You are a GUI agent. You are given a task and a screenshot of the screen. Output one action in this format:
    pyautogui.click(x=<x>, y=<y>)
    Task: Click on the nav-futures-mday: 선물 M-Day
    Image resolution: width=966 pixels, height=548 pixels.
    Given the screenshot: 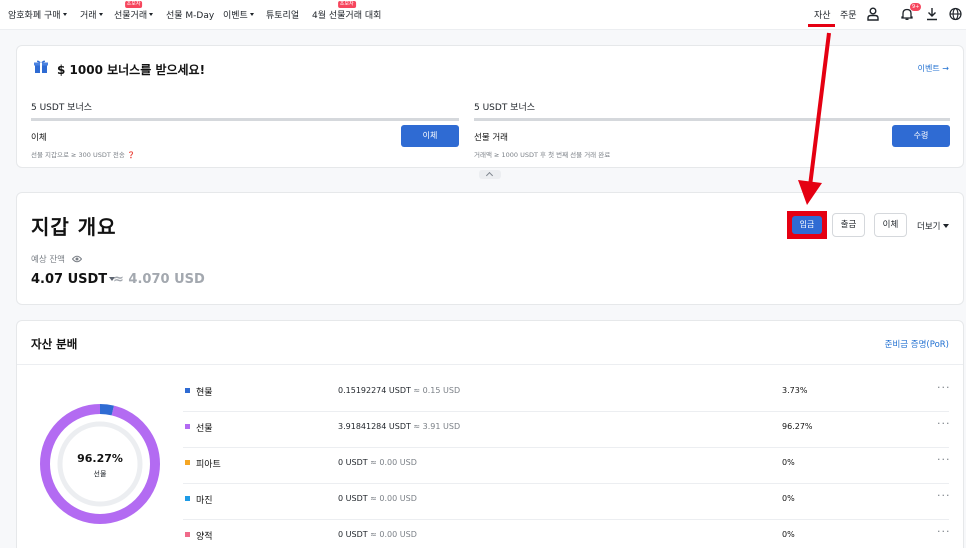 What is the action you would take?
    pyautogui.click(x=190, y=14)
    